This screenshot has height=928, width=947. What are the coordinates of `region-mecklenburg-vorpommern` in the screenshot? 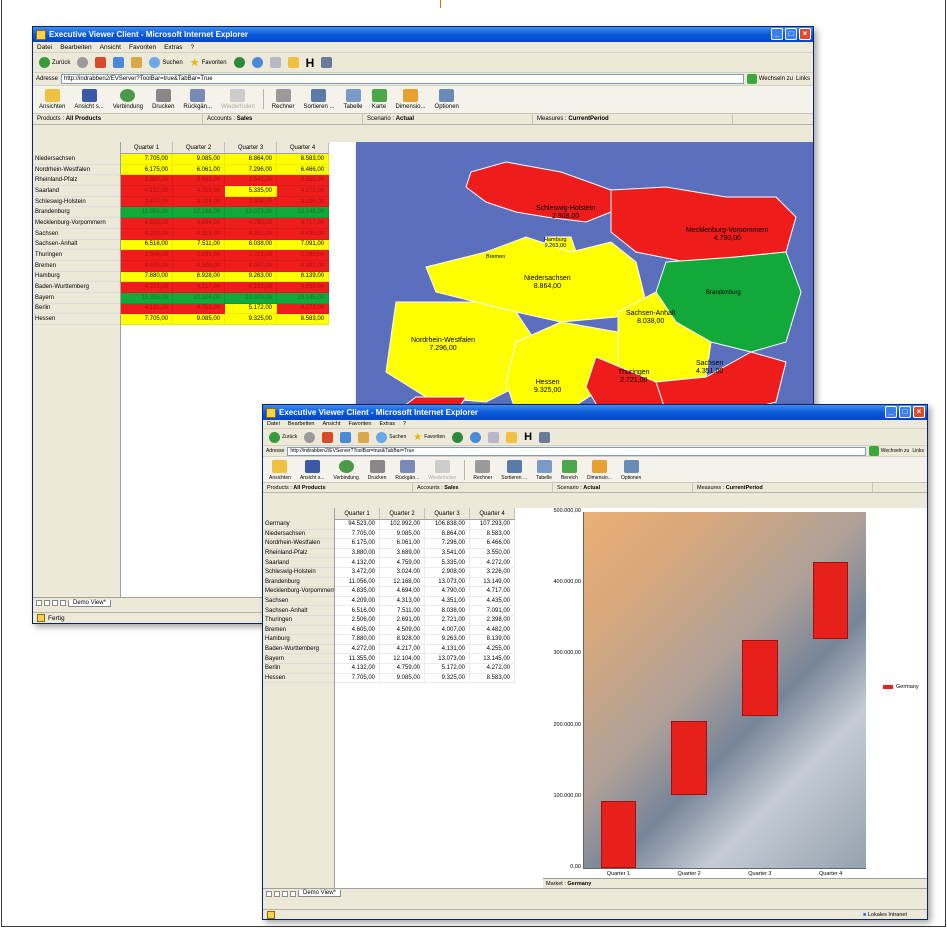 It's located at (703, 224).